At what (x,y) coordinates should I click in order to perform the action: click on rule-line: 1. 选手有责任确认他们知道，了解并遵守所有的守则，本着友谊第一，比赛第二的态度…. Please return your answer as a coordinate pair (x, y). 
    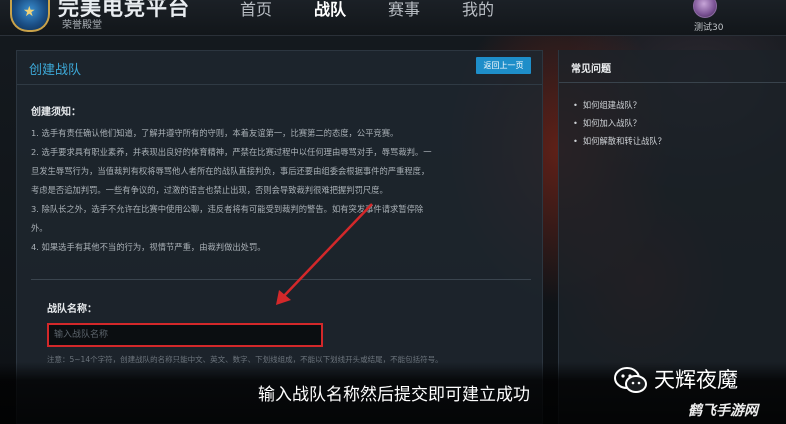
    Looking at the image, I should click on (215, 133).